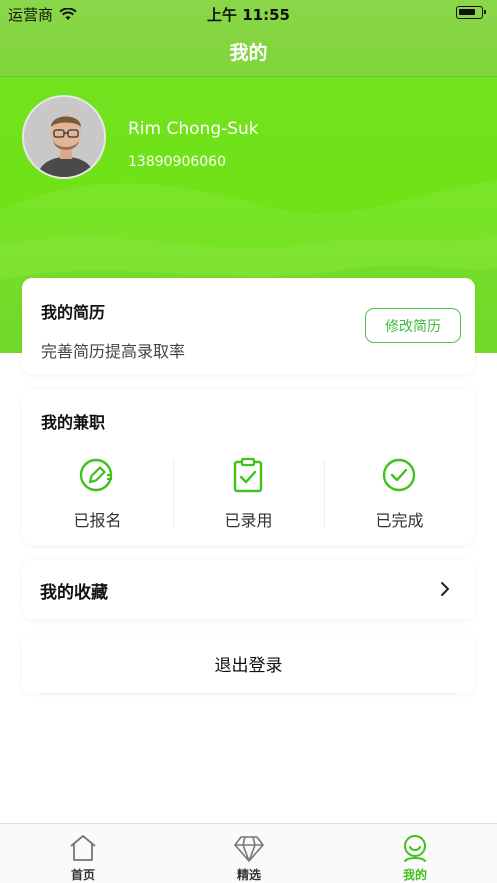 The width and height of the screenshot is (497, 883). I want to click on user-name: Rim Chong-Suk, so click(193, 129).